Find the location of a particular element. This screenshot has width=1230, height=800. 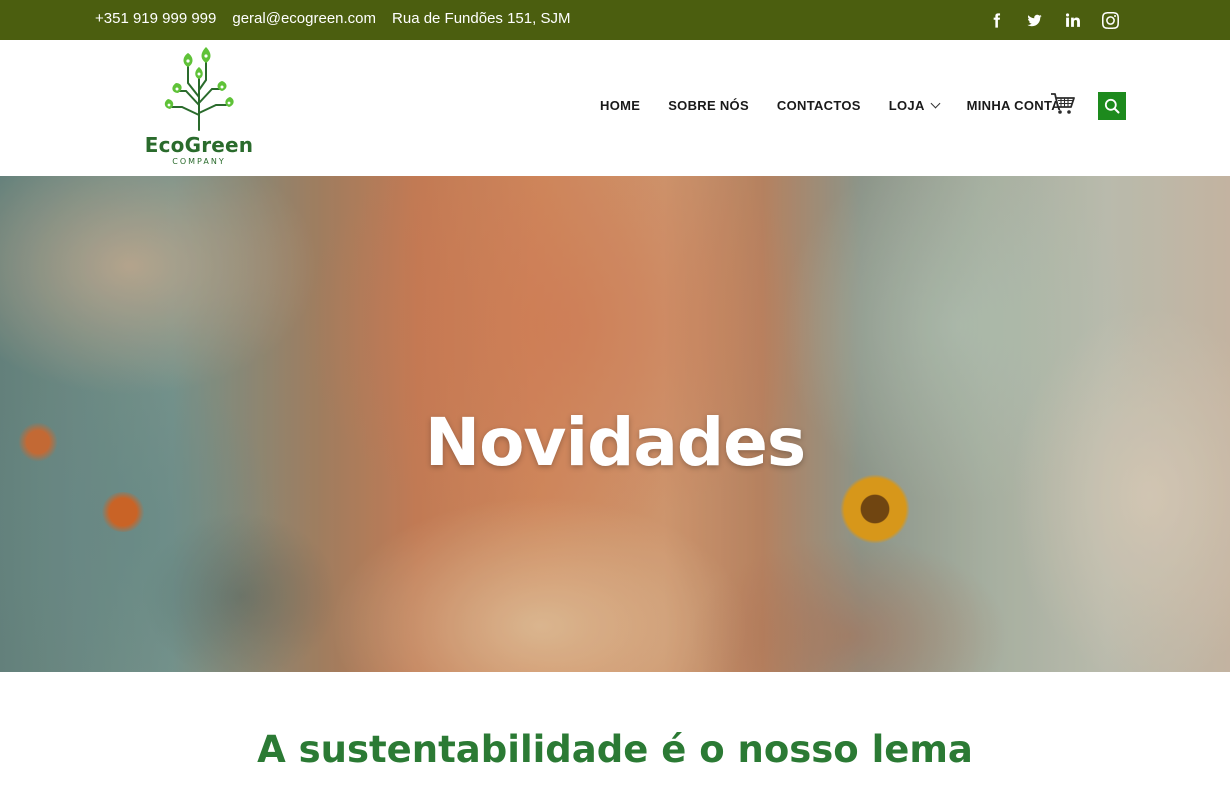

chevron-down-icon is located at coordinates (935, 103).